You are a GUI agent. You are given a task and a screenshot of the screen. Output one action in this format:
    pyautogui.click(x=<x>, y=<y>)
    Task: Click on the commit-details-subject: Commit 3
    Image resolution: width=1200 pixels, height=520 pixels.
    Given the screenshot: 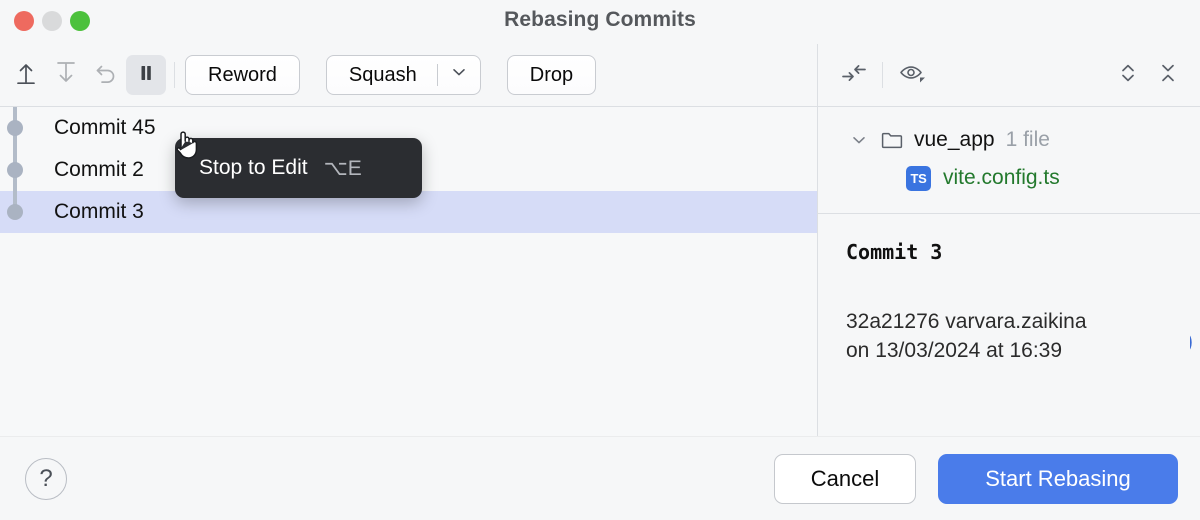 What is the action you would take?
    pyautogui.click(x=894, y=252)
    